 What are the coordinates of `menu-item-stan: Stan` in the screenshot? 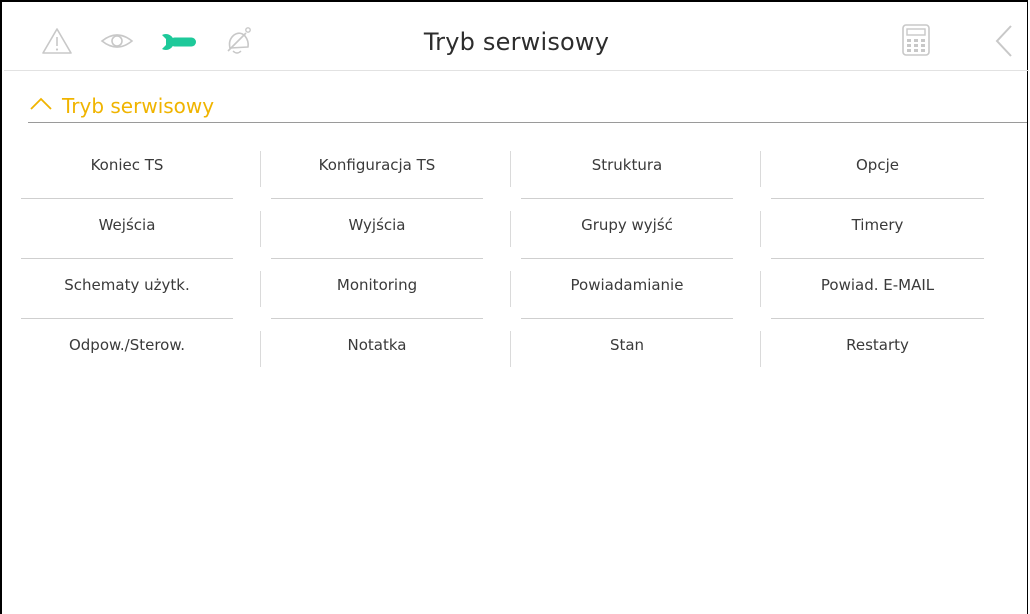 It's located at (627, 349).